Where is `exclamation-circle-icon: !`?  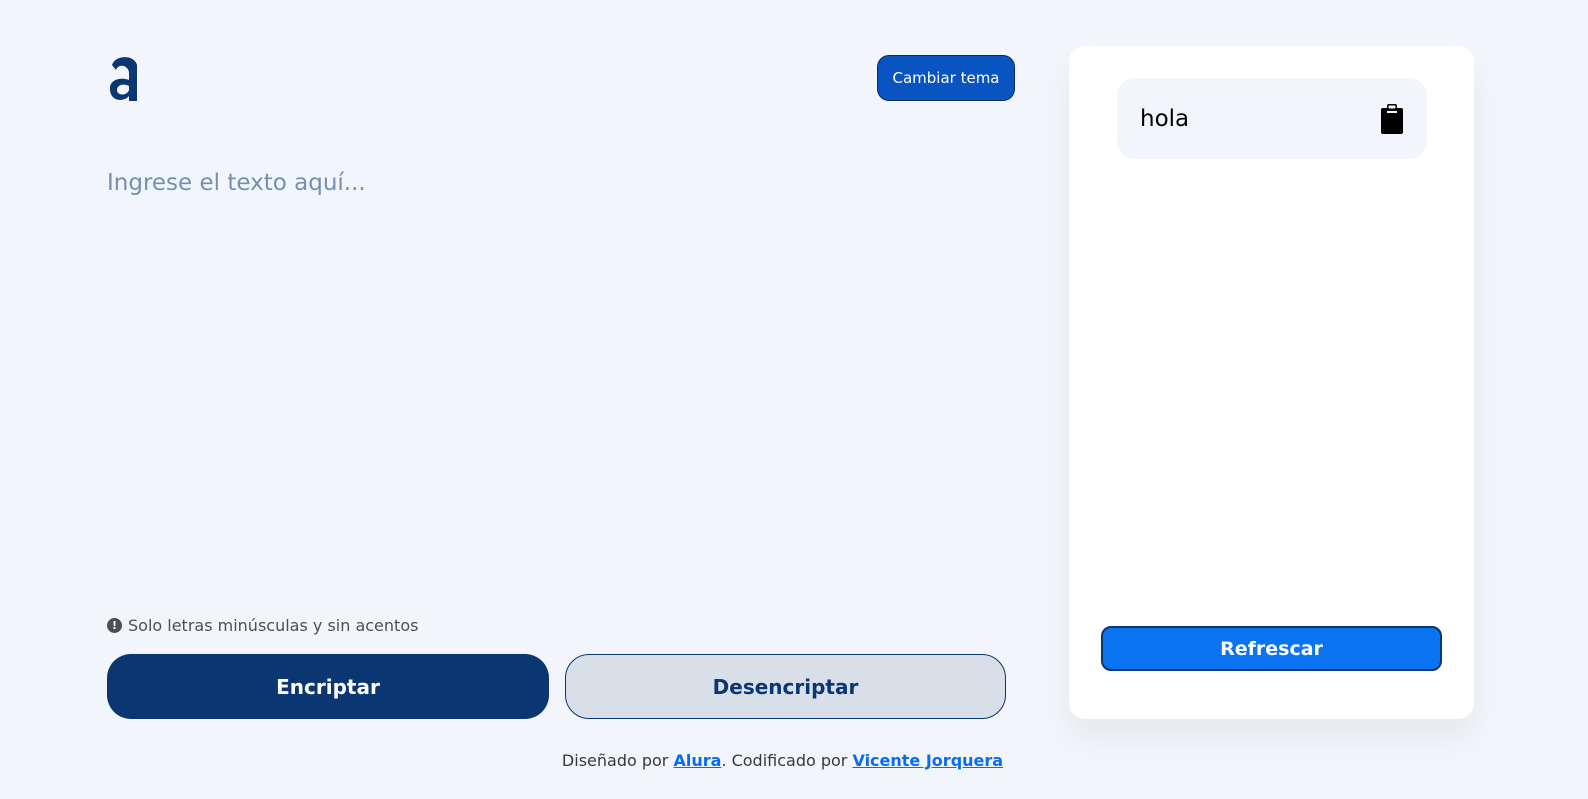
exclamation-circle-icon: ! is located at coordinates (114, 625).